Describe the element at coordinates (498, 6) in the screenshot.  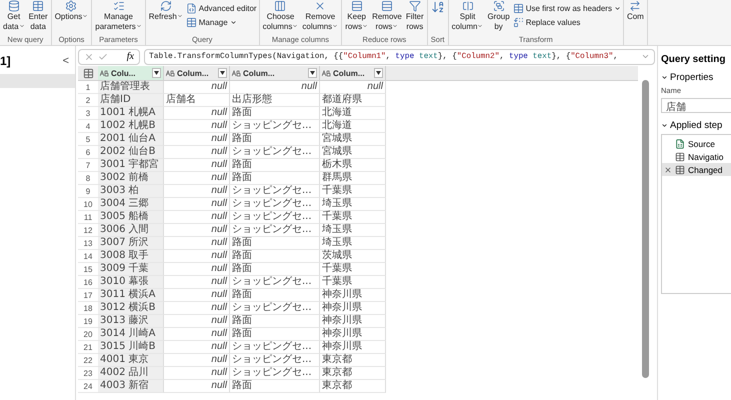
I see `group-icon` at that location.